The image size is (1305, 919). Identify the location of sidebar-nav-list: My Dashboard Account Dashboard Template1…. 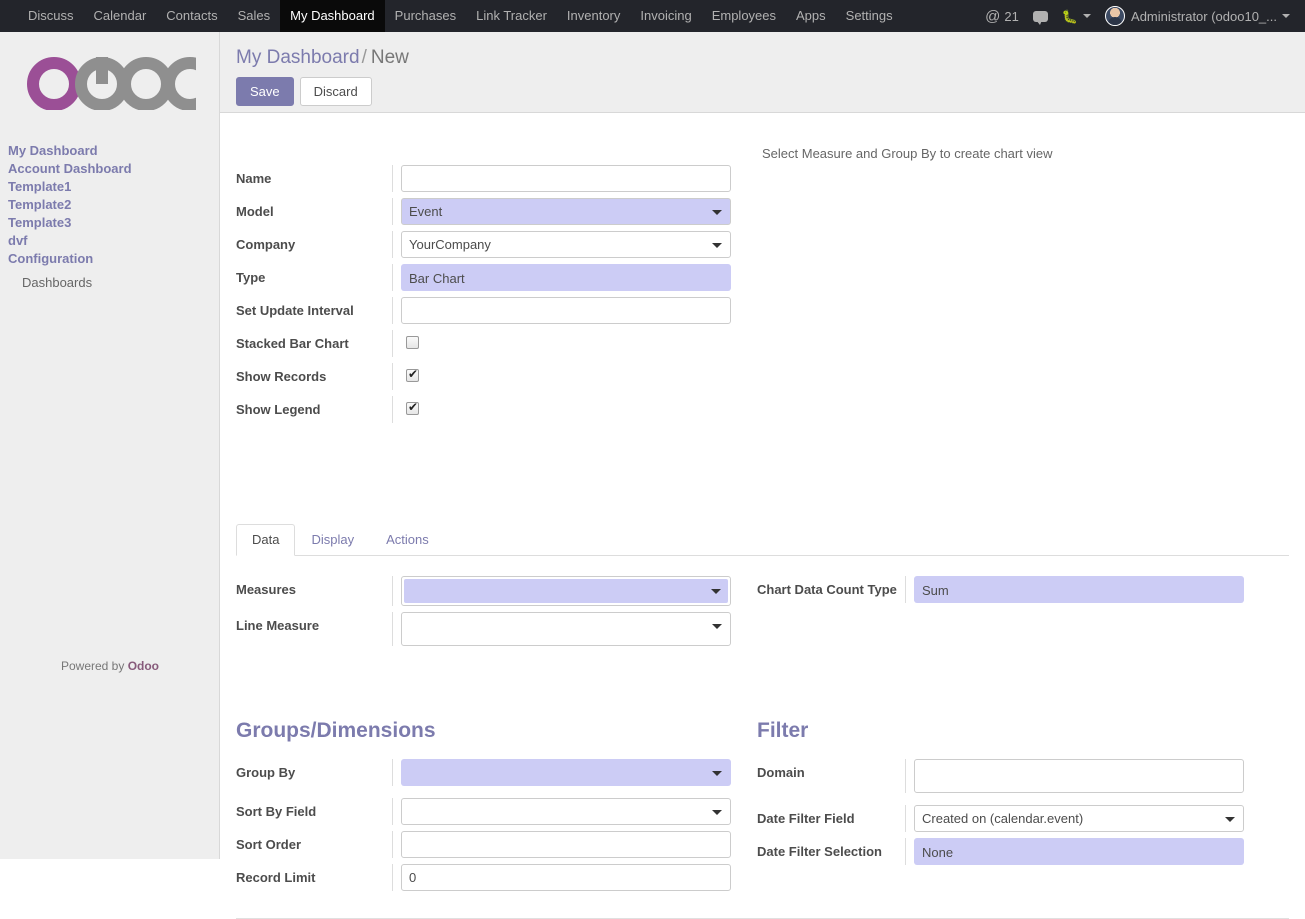
(109, 217).